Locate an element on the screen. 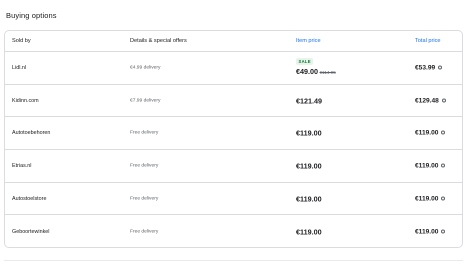 Image resolution: width=475 pixels, height=264 pixels. divider is located at coordinates (233, 260).